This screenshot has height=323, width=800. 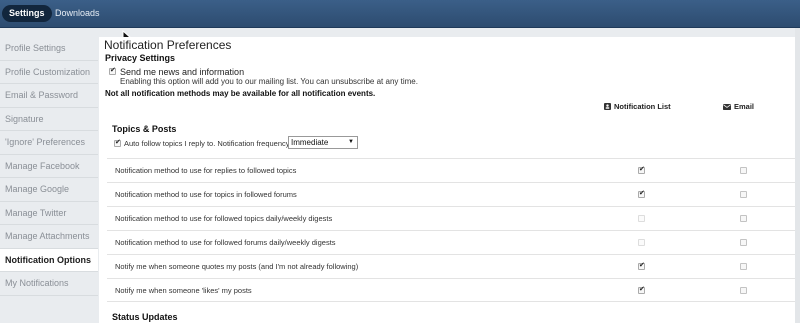 I want to click on sidebar-item-manage-google: Manage Google, so click(x=49, y=190).